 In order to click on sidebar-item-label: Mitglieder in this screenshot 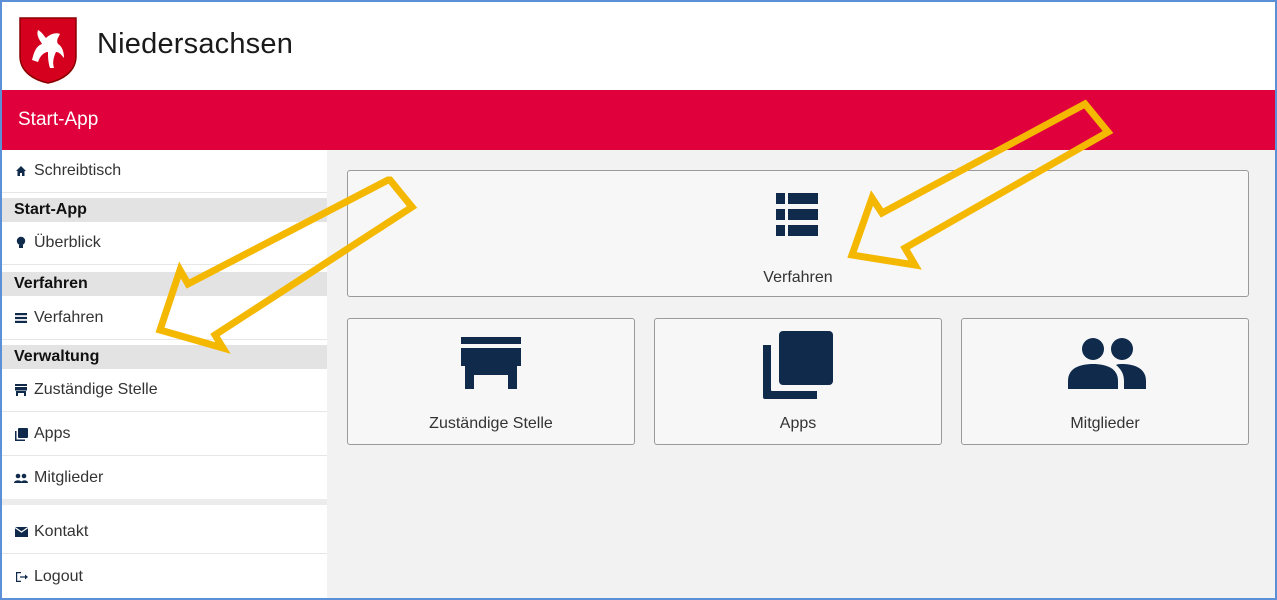, I will do `click(69, 477)`.